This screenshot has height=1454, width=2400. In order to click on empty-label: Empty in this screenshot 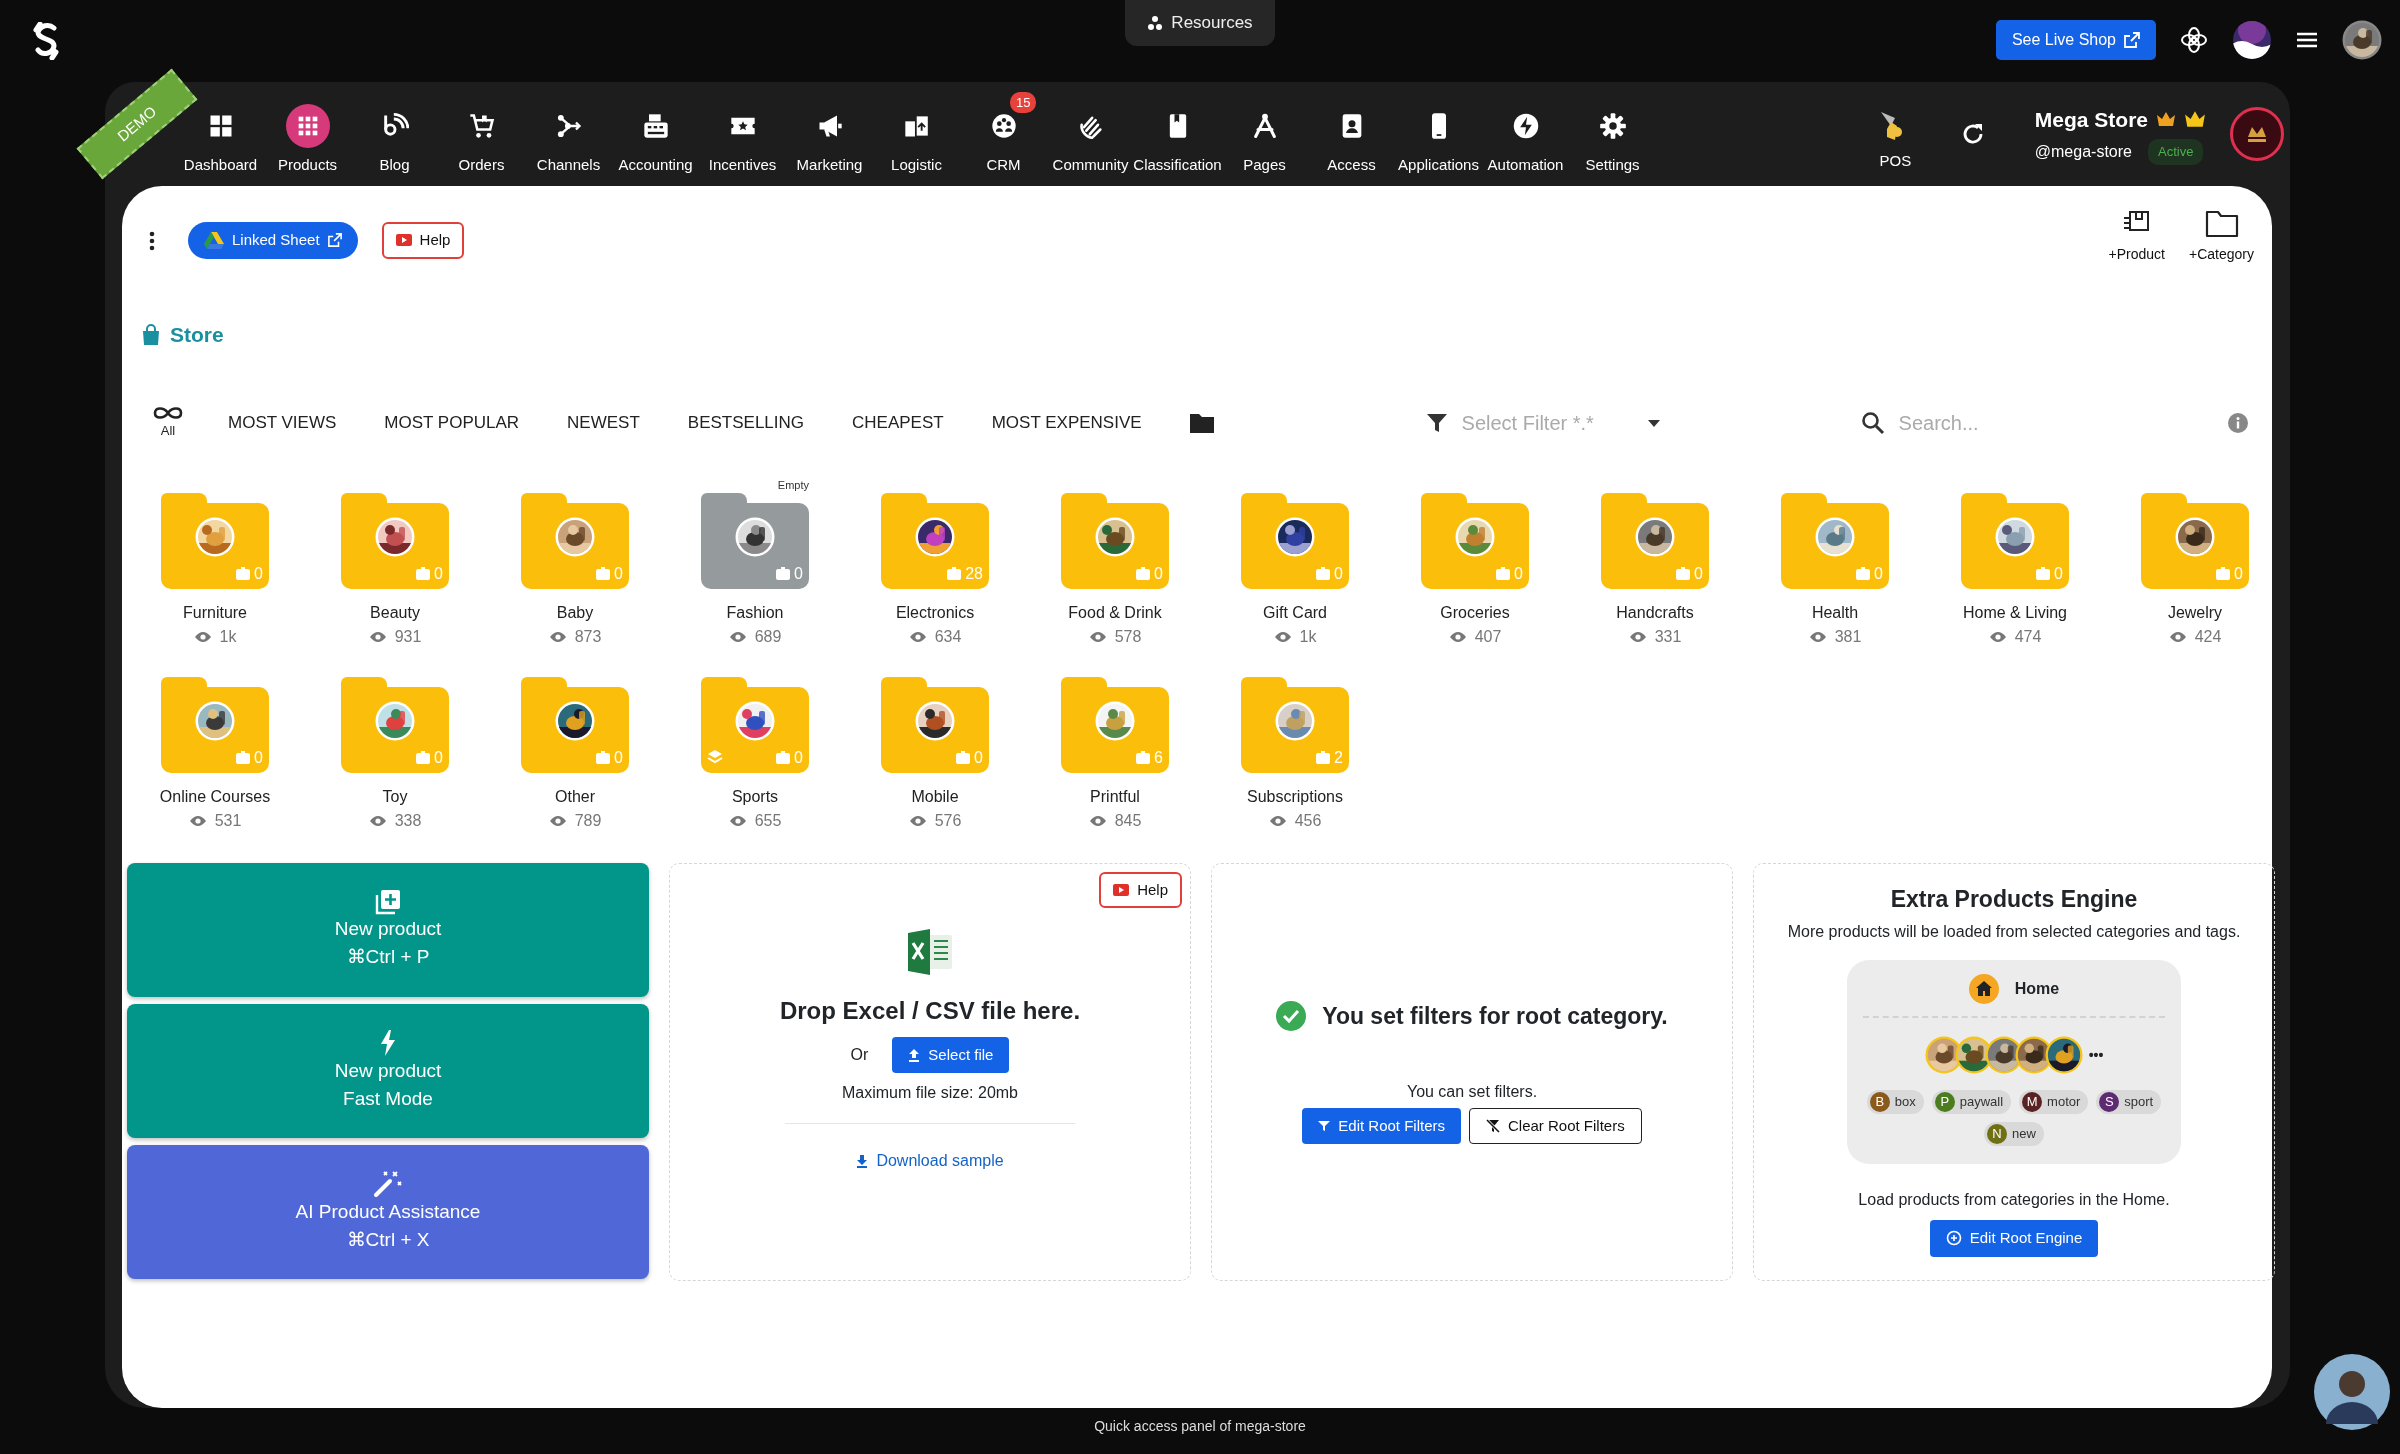, I will do `click(793, 485)`.